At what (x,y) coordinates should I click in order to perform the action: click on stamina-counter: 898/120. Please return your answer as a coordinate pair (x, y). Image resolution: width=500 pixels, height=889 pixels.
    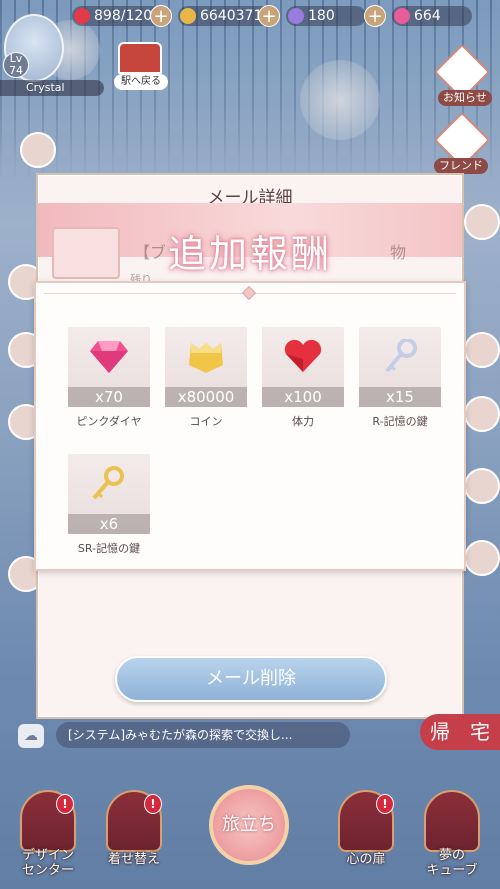
    Looking at the image, I should click on (117, 16).